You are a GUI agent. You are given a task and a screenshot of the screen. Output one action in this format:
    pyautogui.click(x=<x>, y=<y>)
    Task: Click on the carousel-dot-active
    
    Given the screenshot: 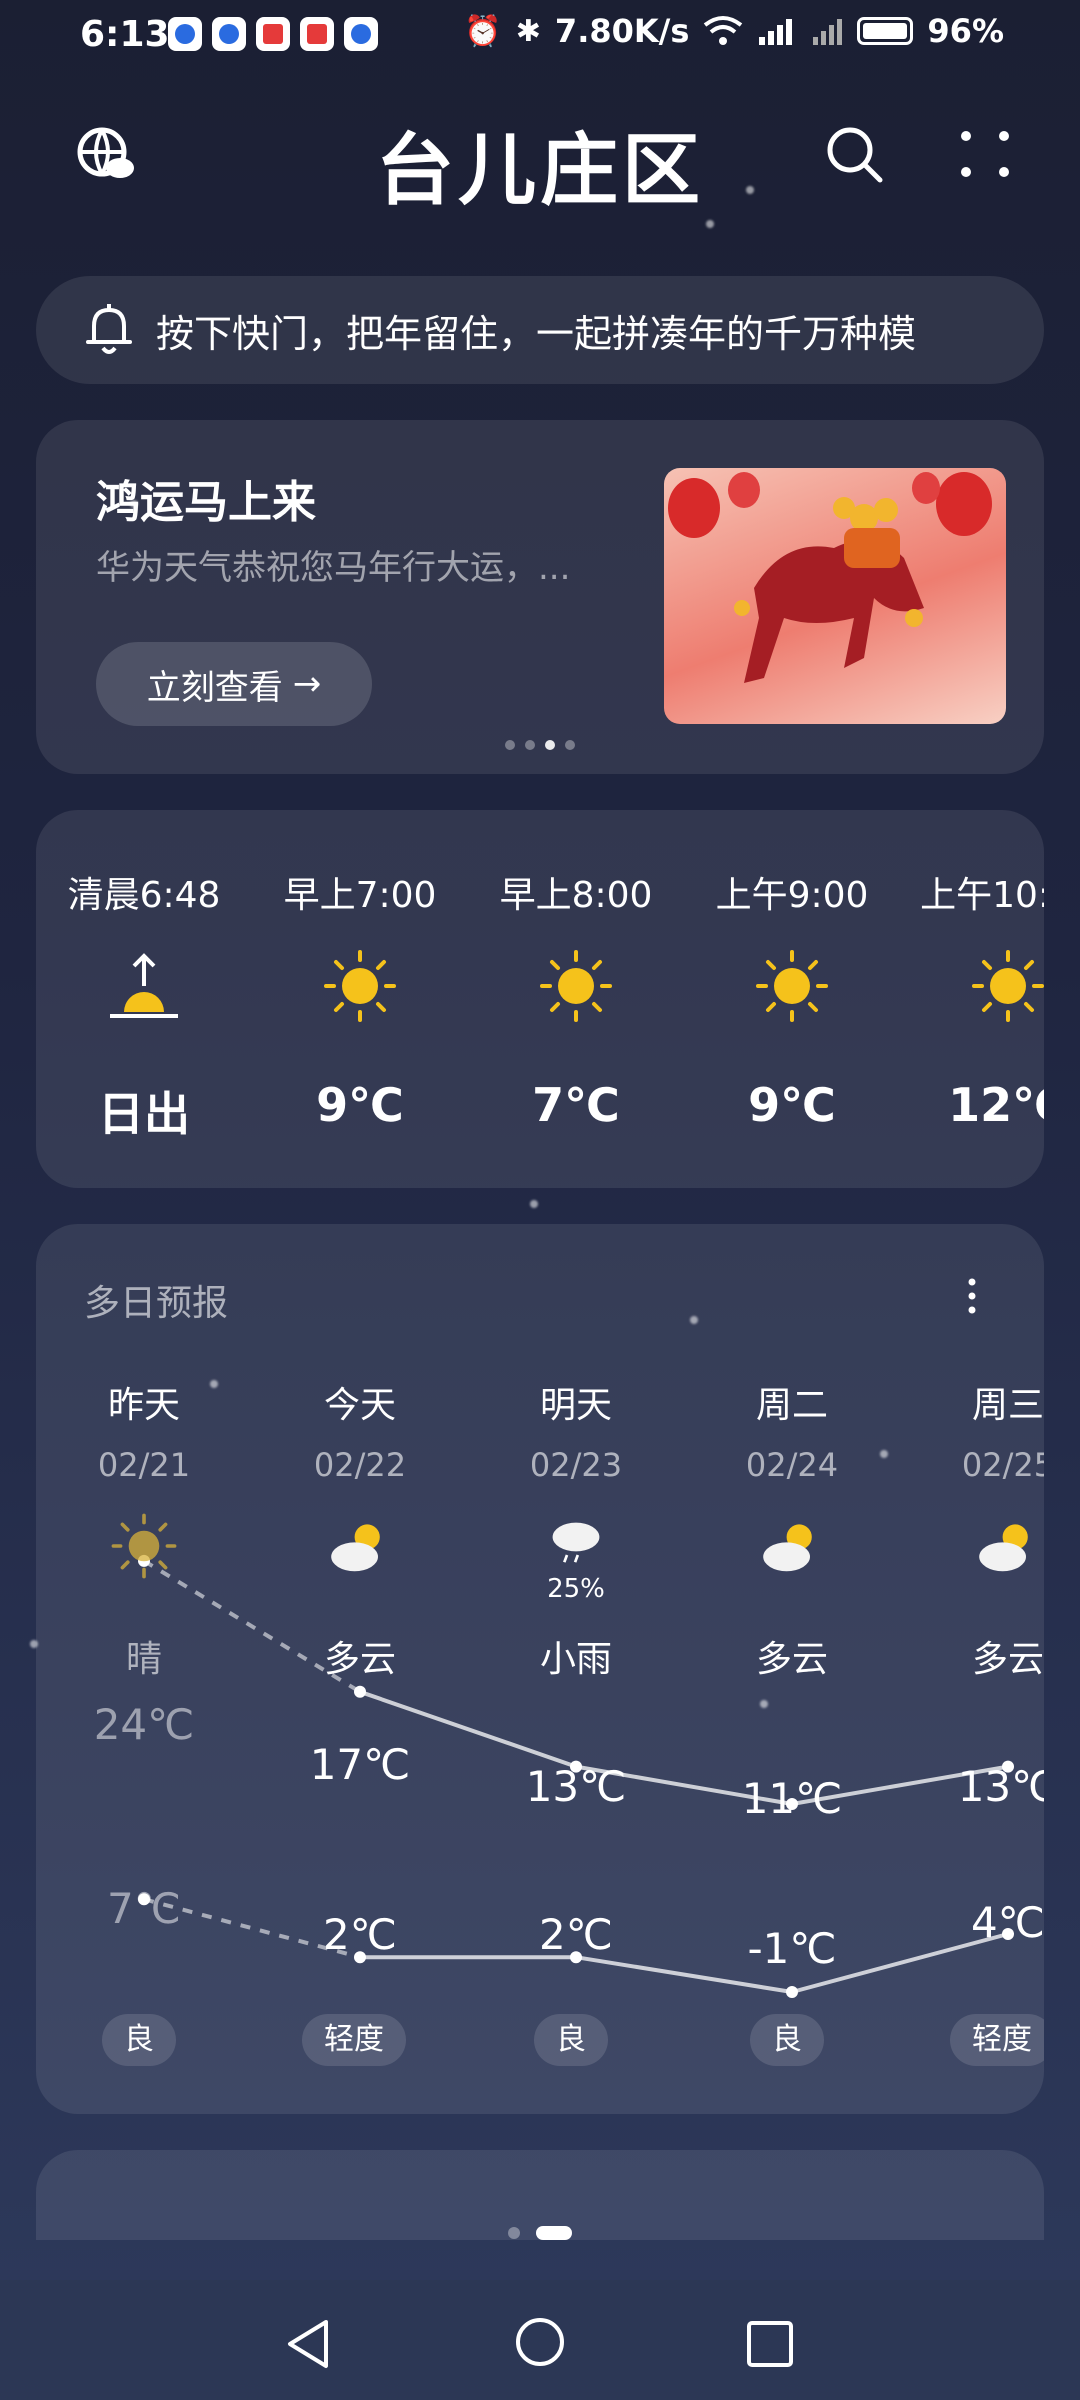 What is the action you would take?
    pyautogui.click(x=550, y=745)
    